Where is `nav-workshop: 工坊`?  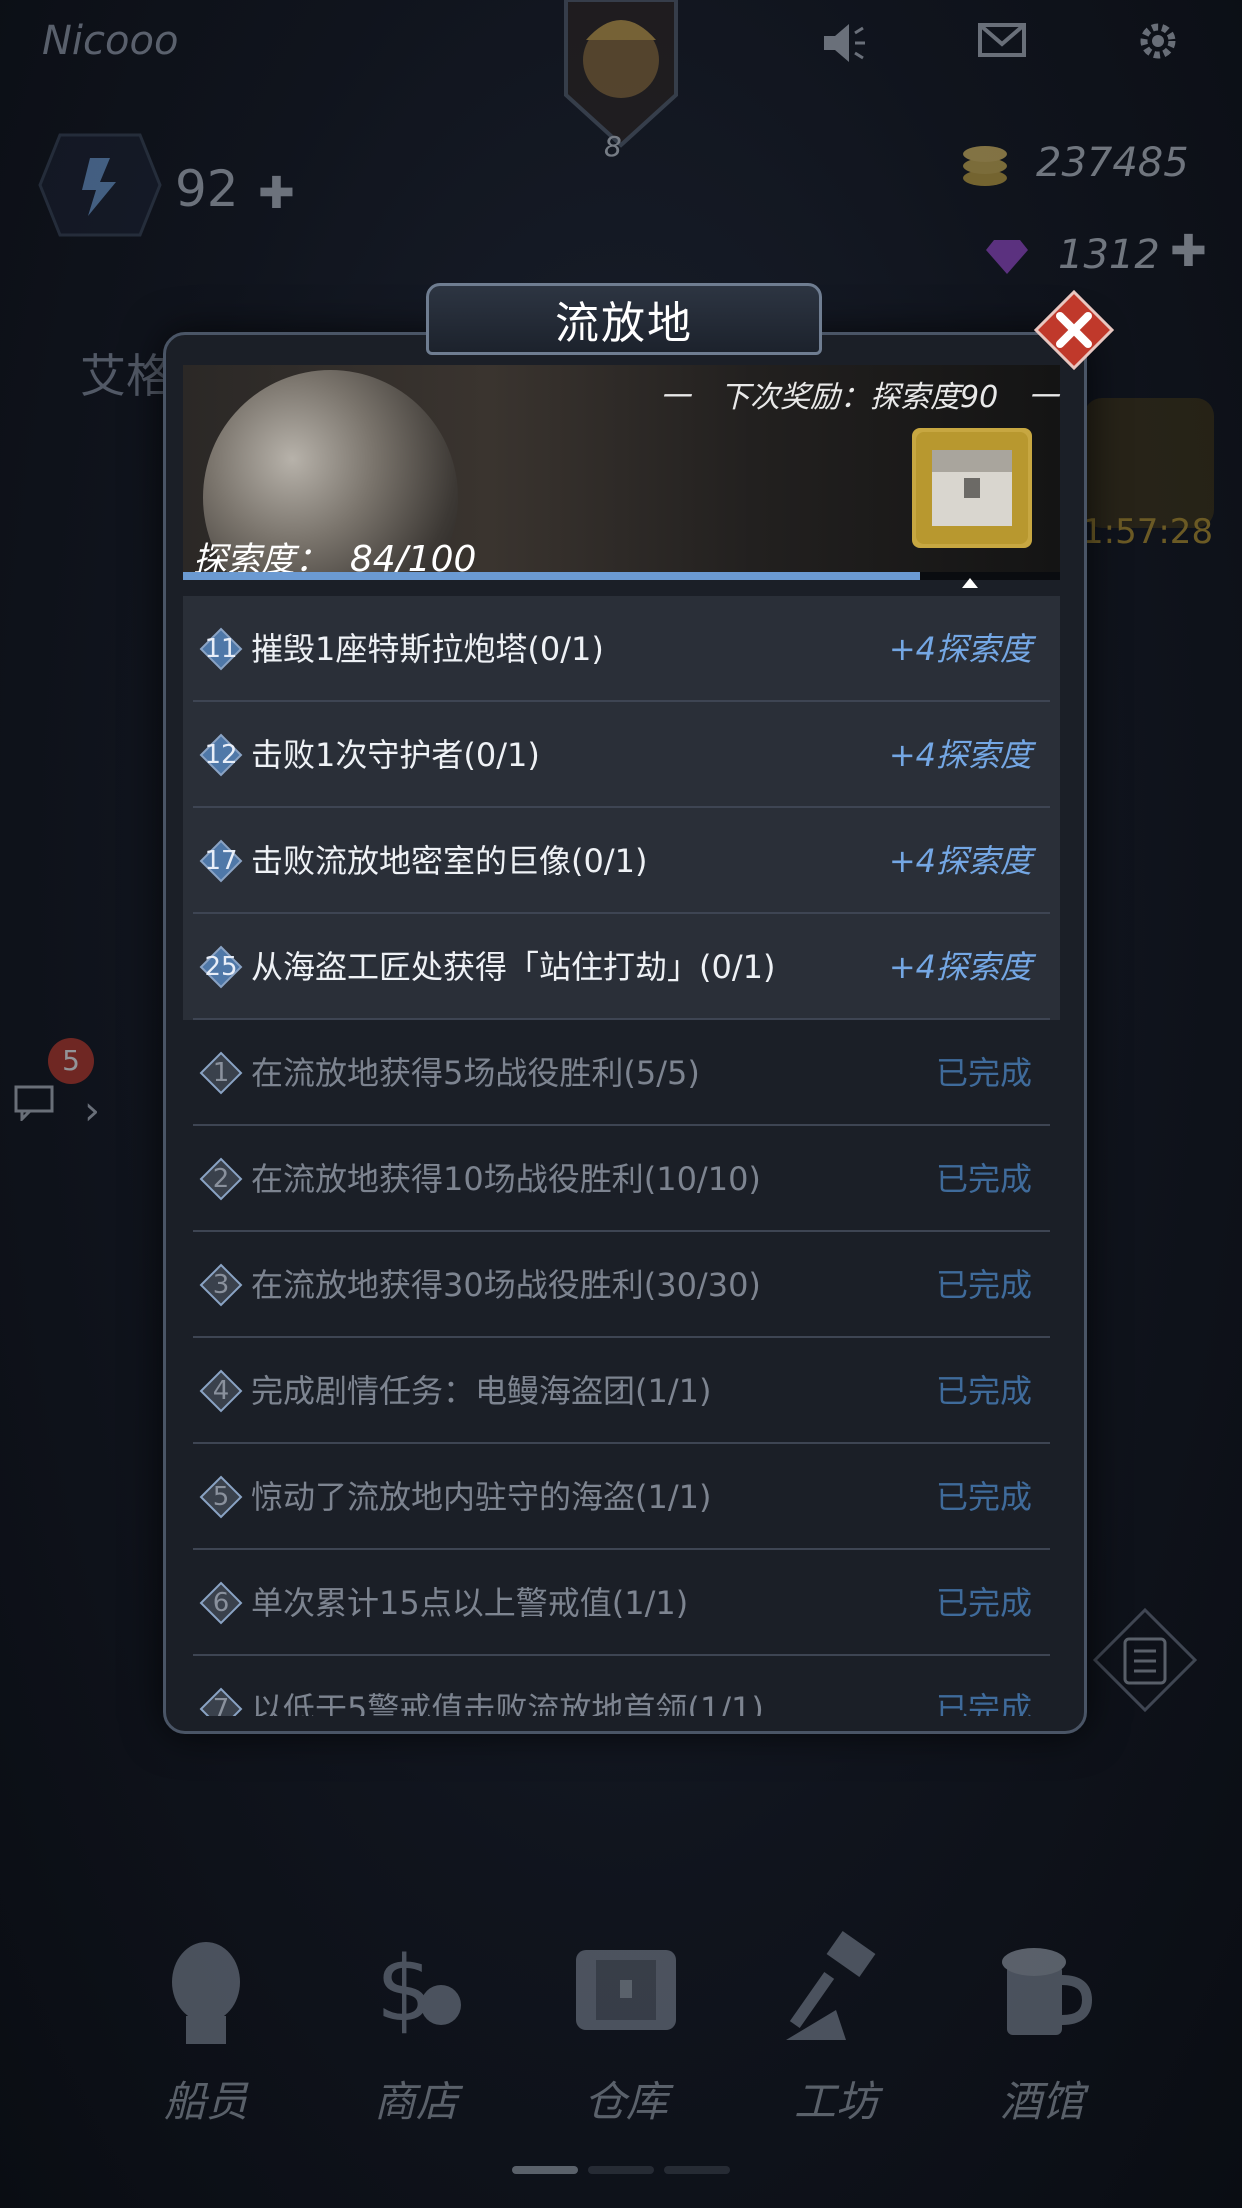
nav-workshop: 工坊 is located at coordinates (836, 2029).